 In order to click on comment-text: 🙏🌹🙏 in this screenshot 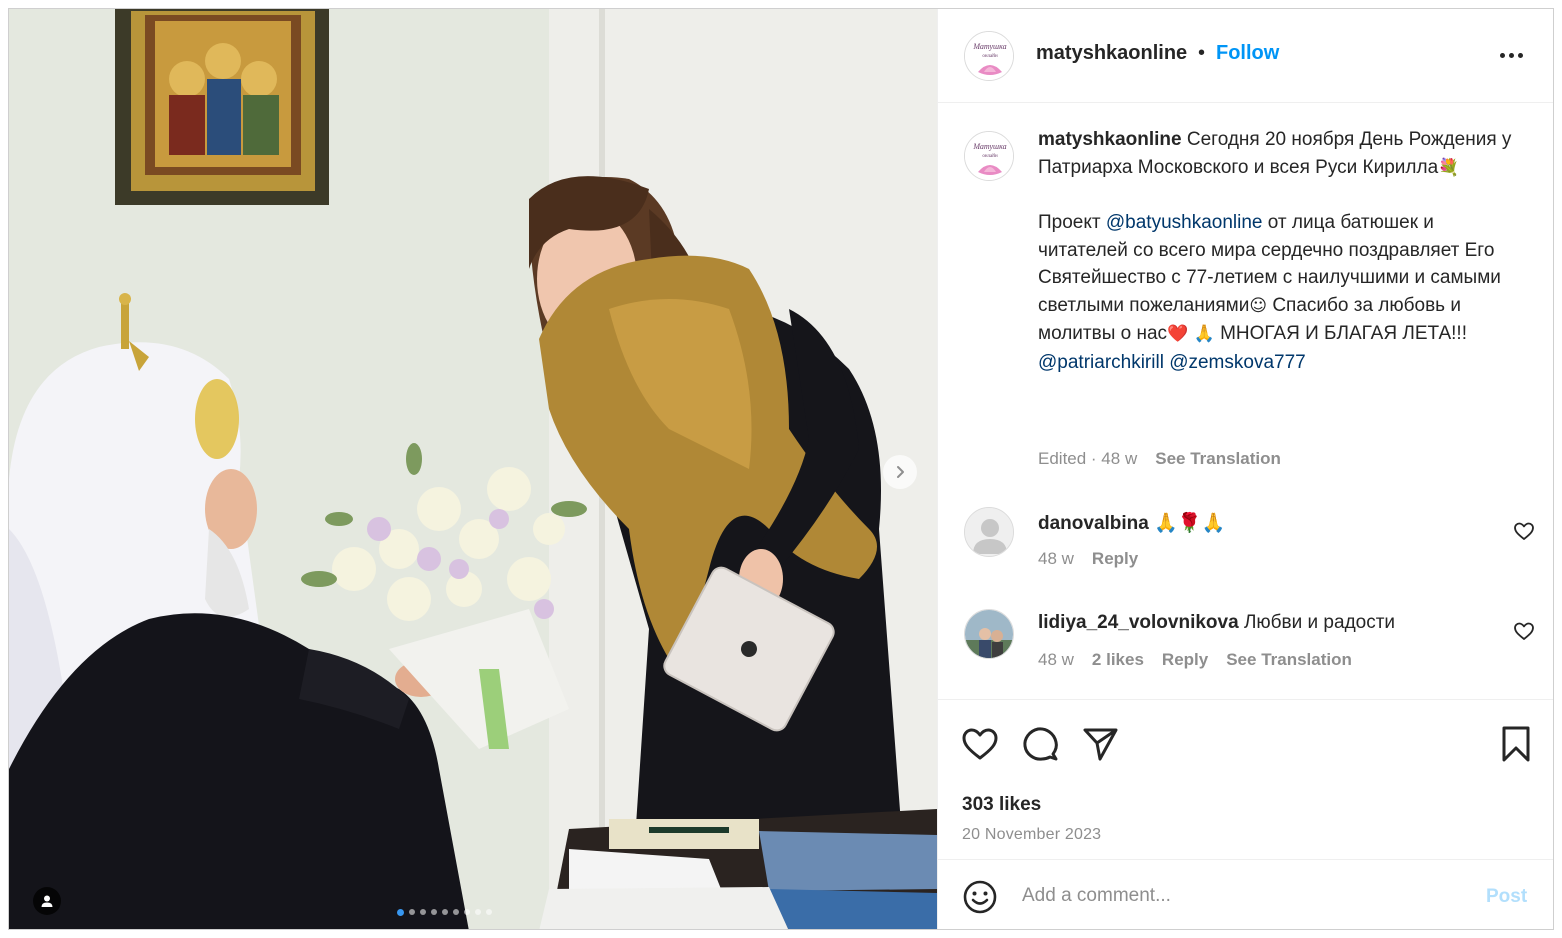, I will do `click(1190, 523)`.